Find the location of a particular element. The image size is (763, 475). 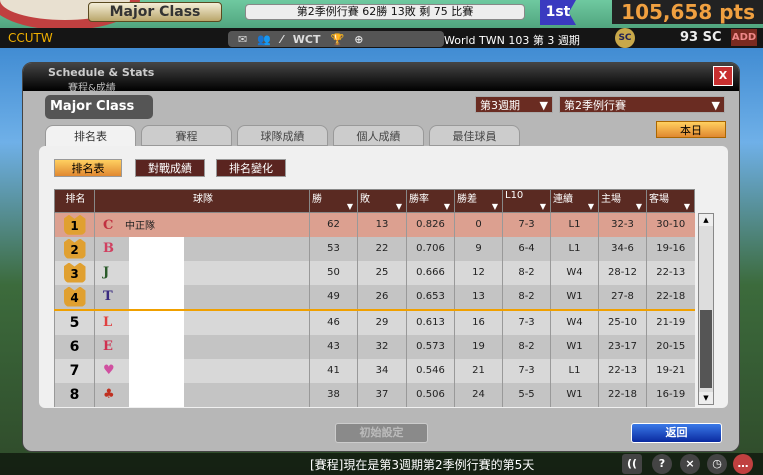

column-label: 排名 is located at coordinates (75, 199).